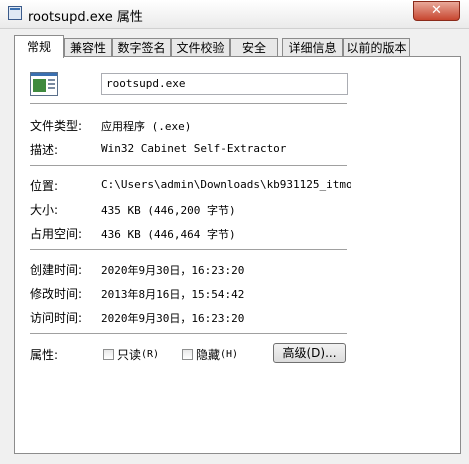 Image resolution: width=469 pixels, height=464 pixels. I want to click on modified-label: 修改时间:, so click(56, 294).